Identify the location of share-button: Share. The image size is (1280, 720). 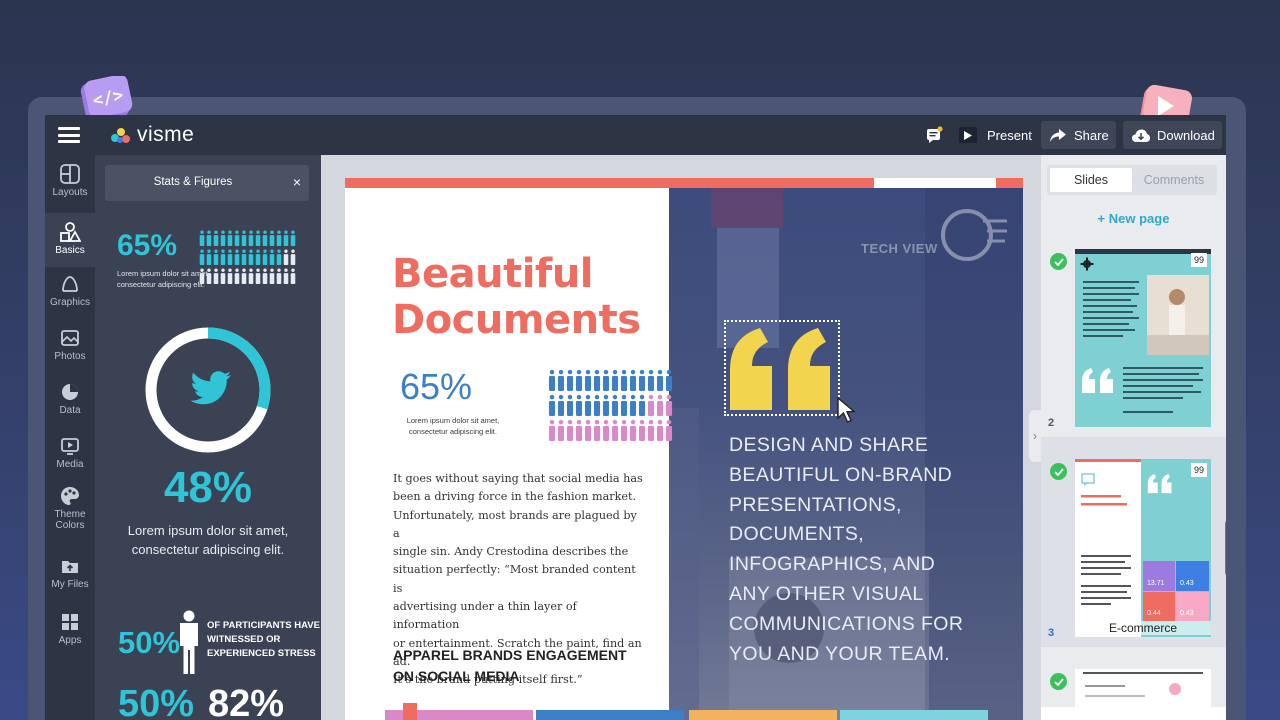
(1078, 135).